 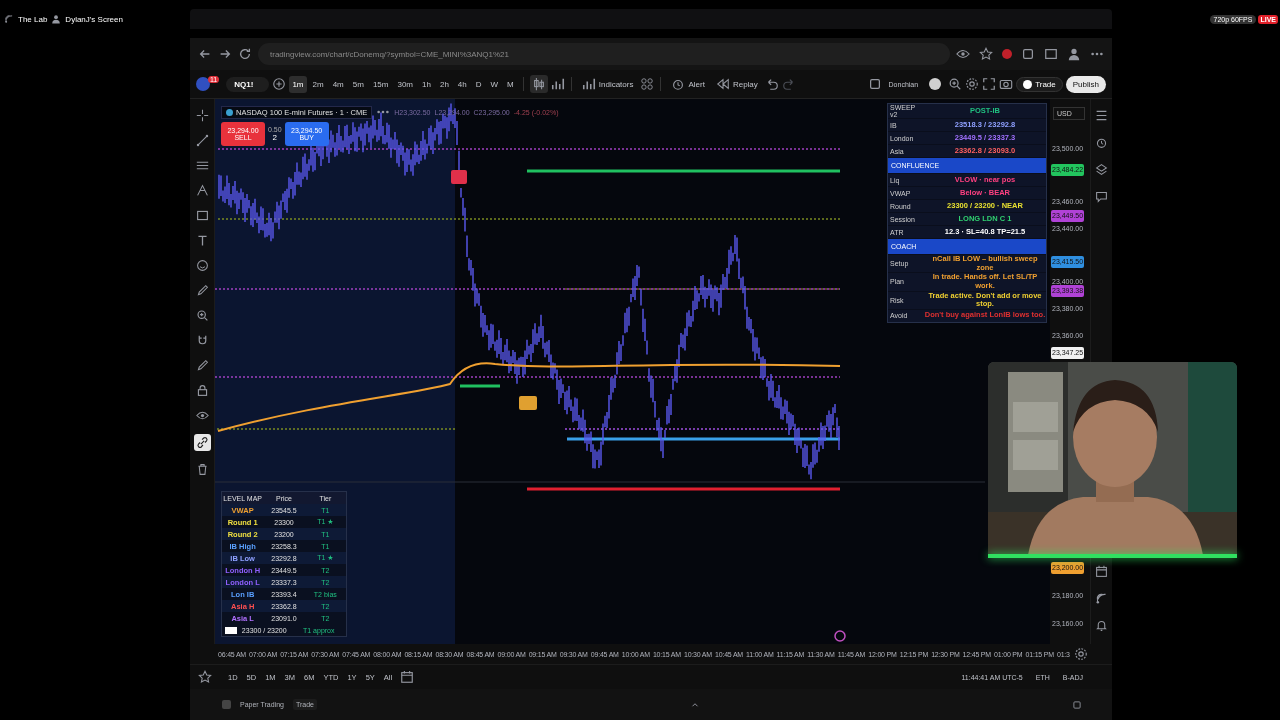 What do you see at coordinates (1101, 115) in the screenshot?
I see `list-icon` at bounding box center [1101, 115].